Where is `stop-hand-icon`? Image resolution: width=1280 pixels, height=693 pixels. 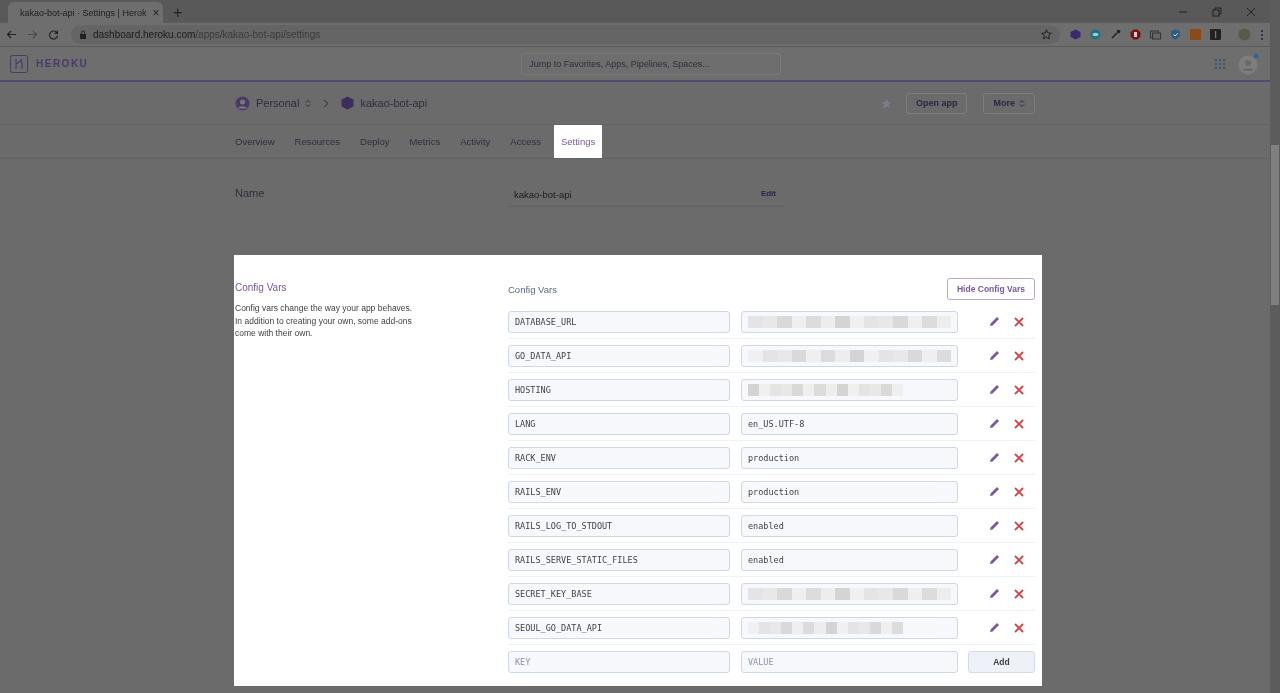
stop-hand-icon is located at coordinates (1135, 34).